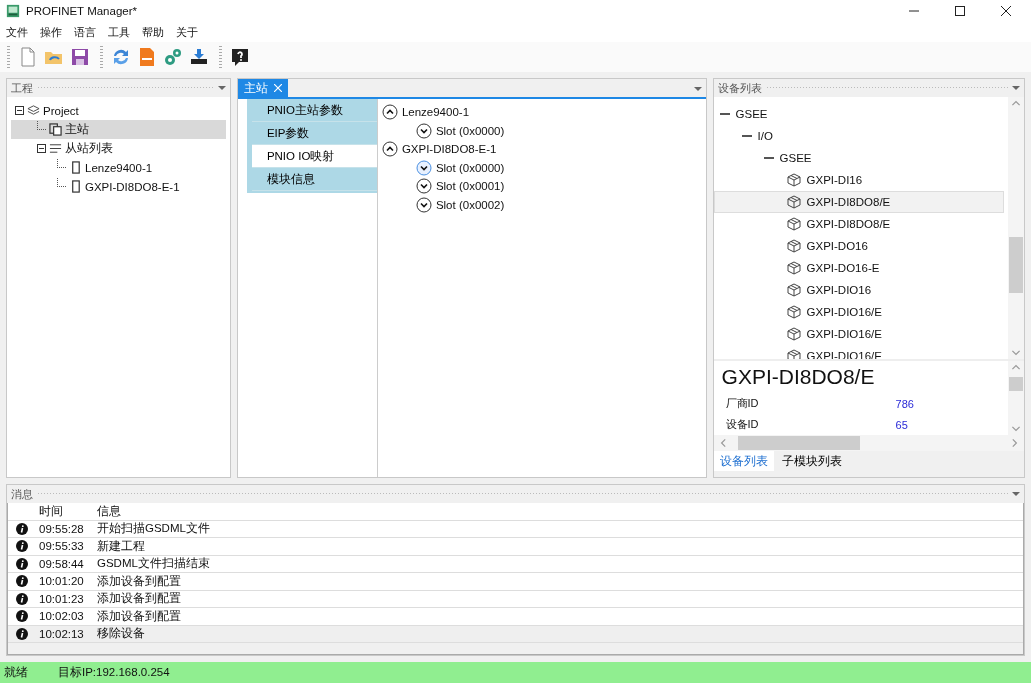 The image size is (1031, 683). Describe the element at coordinates (858, 290) in the screenshot. I see `device-list-item: GXPI-DIO16` at that location.